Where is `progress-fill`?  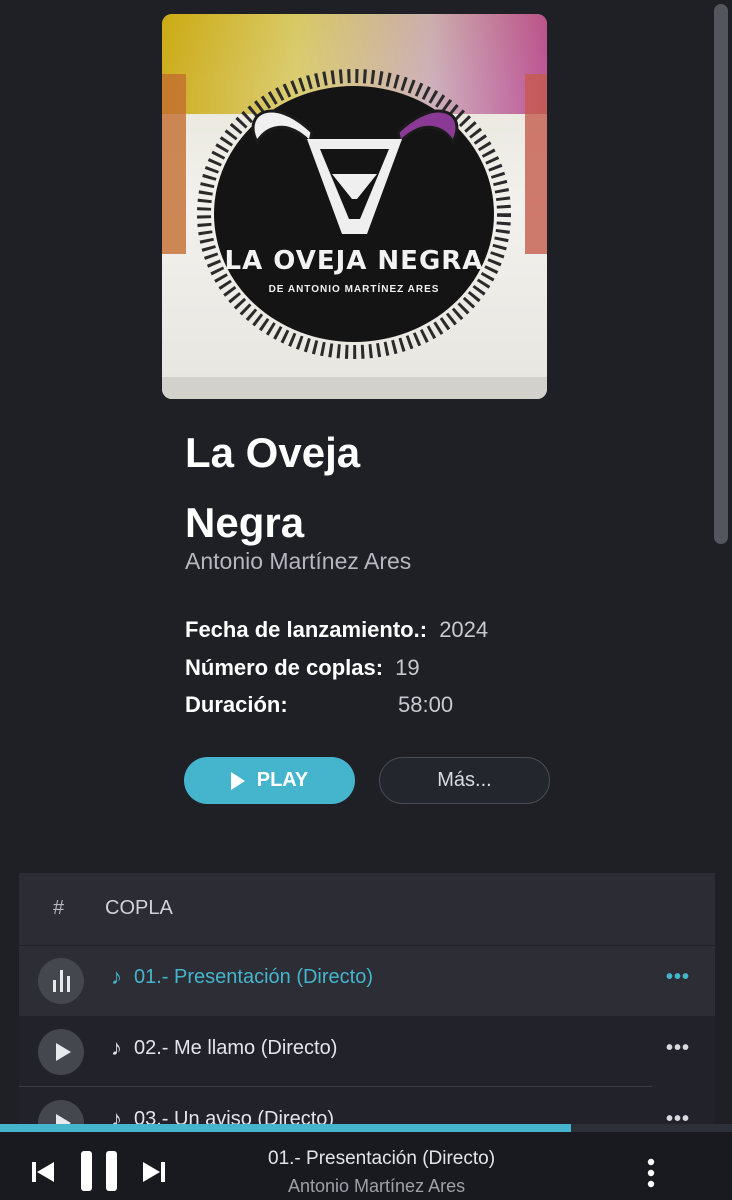 progress-fill is located at coordinates (285, 1128).